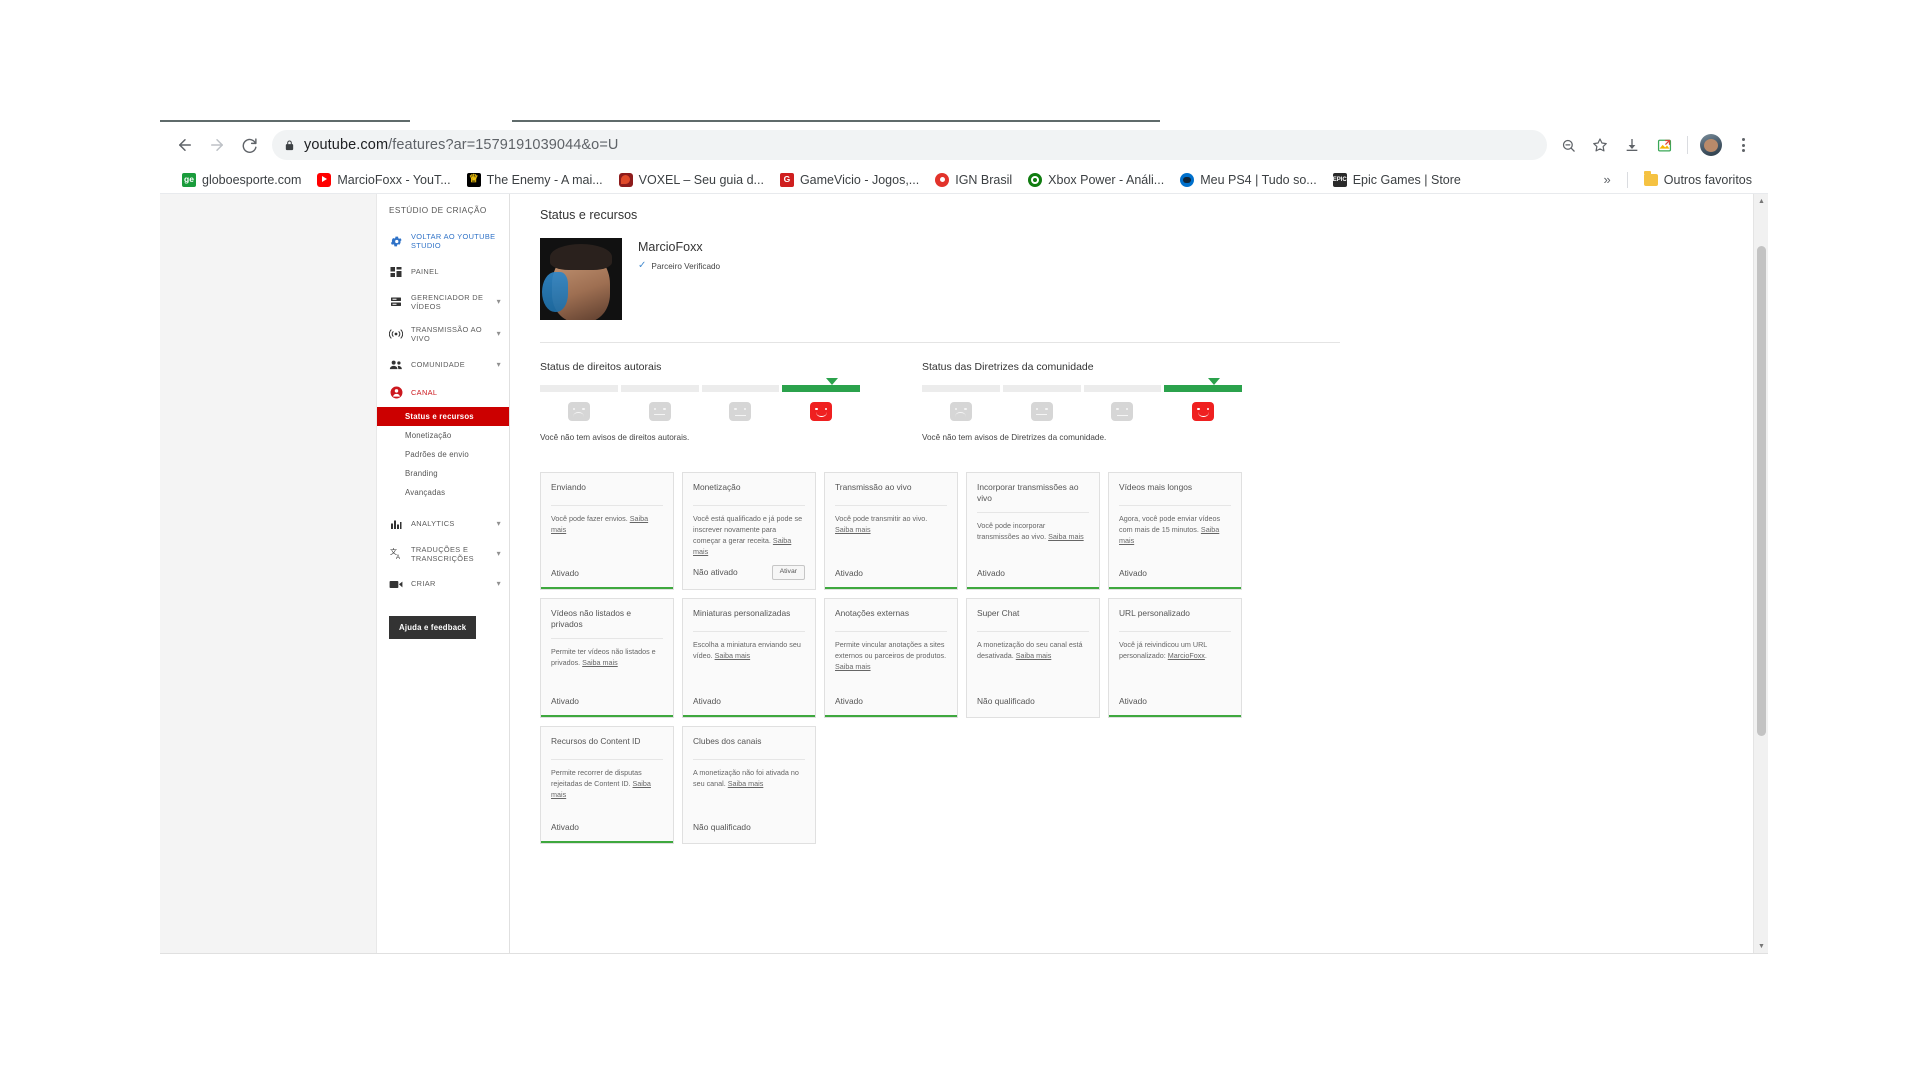 The image size is (1920, 1080). What do you see at coordinates (443, 334) in the screenshot?
I see `sidebar-item-transmissao-ao-vivo: TRANSMISSÃO AO VIVO ▾` at bounding box center [443, 334].